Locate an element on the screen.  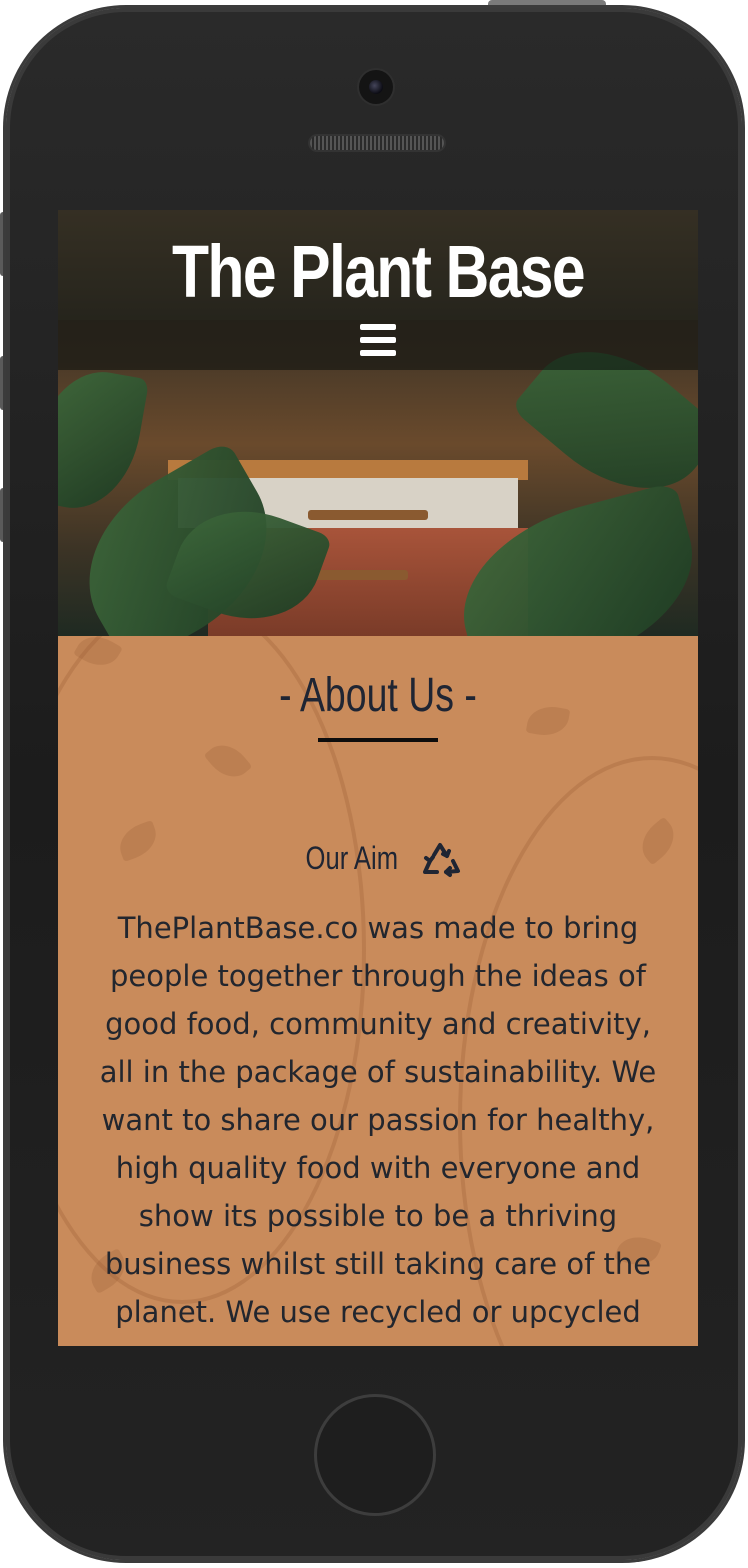
recycle-icon is located at coordinates (442, 859).